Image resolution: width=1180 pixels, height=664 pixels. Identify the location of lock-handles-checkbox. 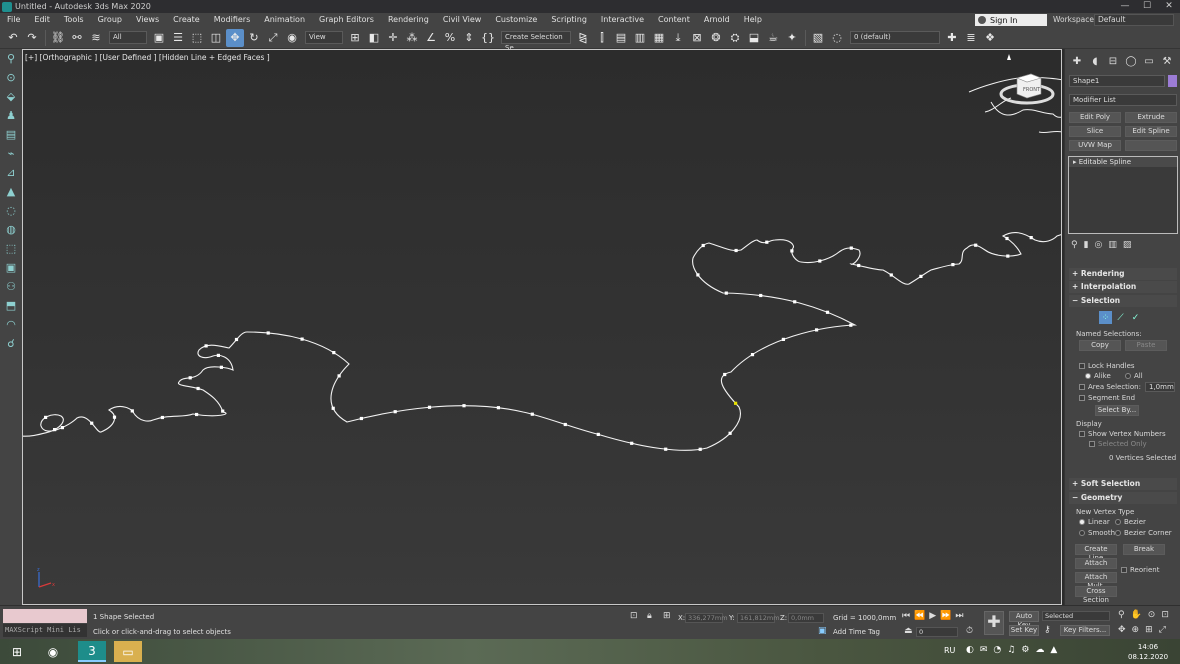
(1082, 366).